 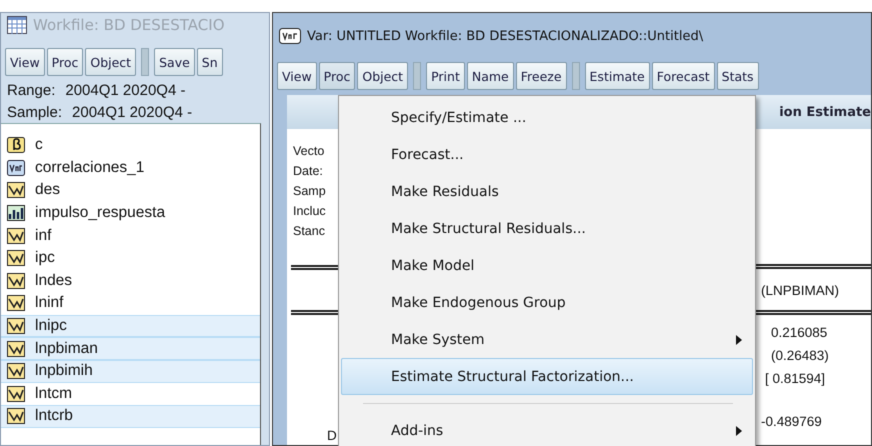 I want to click on menu-item: Make Model, so click(x=547, y=265).